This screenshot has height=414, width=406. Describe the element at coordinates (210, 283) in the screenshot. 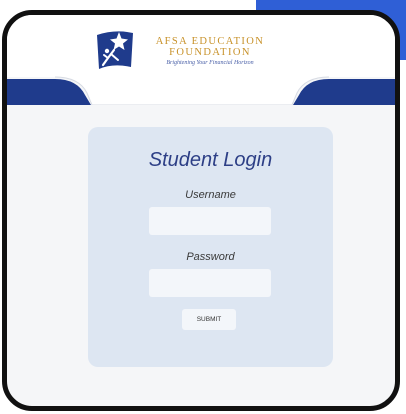

I see `password-input` at that location.